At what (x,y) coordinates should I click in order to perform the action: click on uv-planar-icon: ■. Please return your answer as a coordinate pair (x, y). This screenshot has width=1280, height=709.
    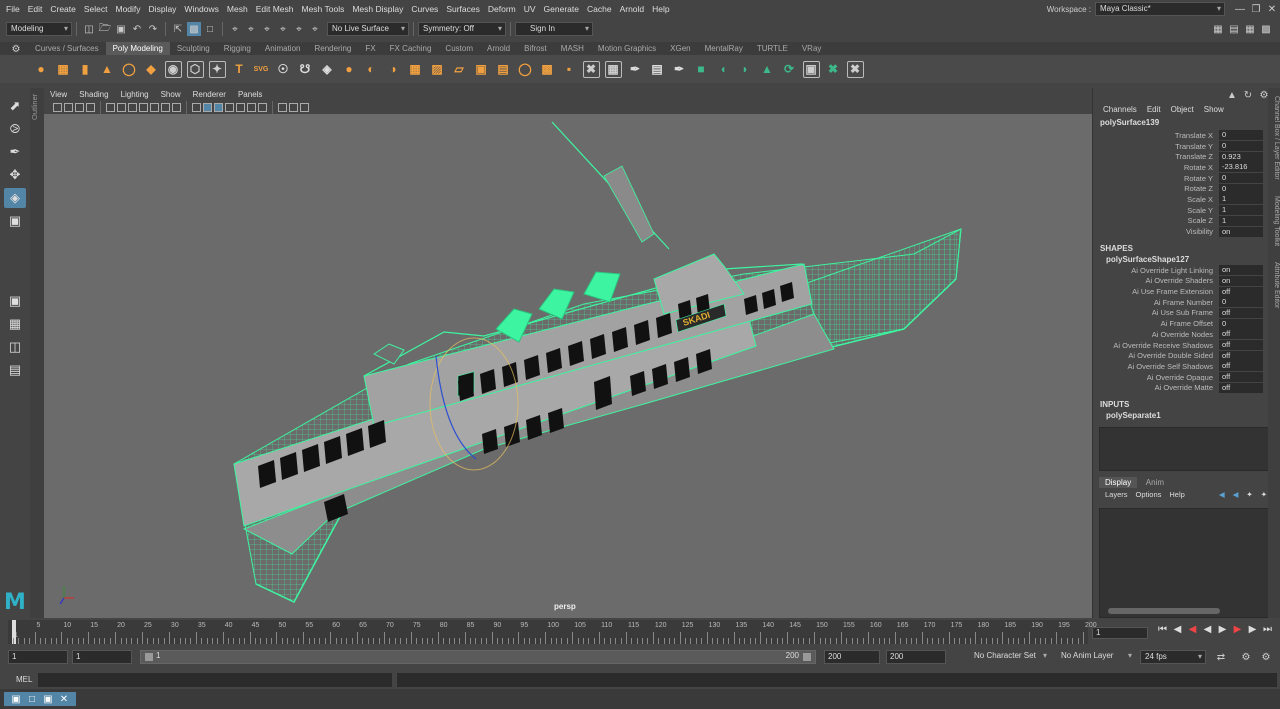
    Looking at the image, I should click on (701, 69).